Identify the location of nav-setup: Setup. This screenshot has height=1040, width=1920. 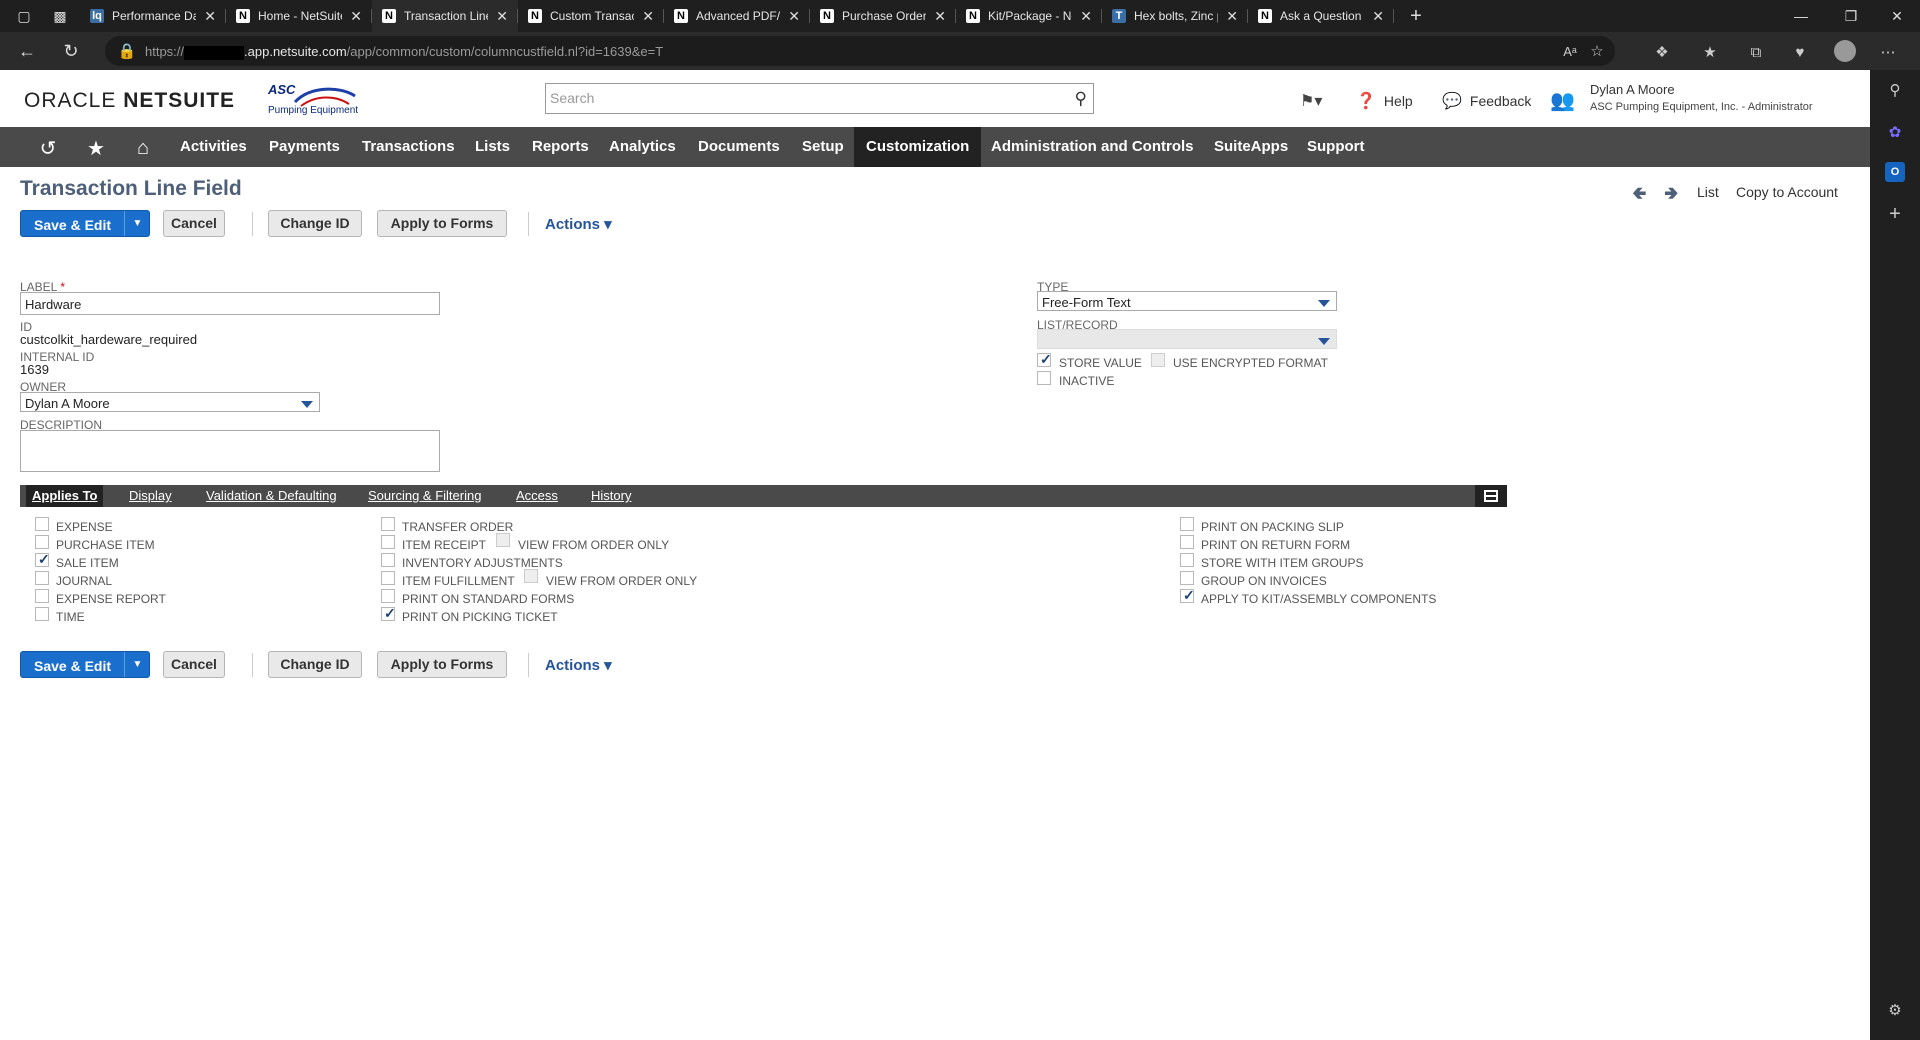
(823, 147).